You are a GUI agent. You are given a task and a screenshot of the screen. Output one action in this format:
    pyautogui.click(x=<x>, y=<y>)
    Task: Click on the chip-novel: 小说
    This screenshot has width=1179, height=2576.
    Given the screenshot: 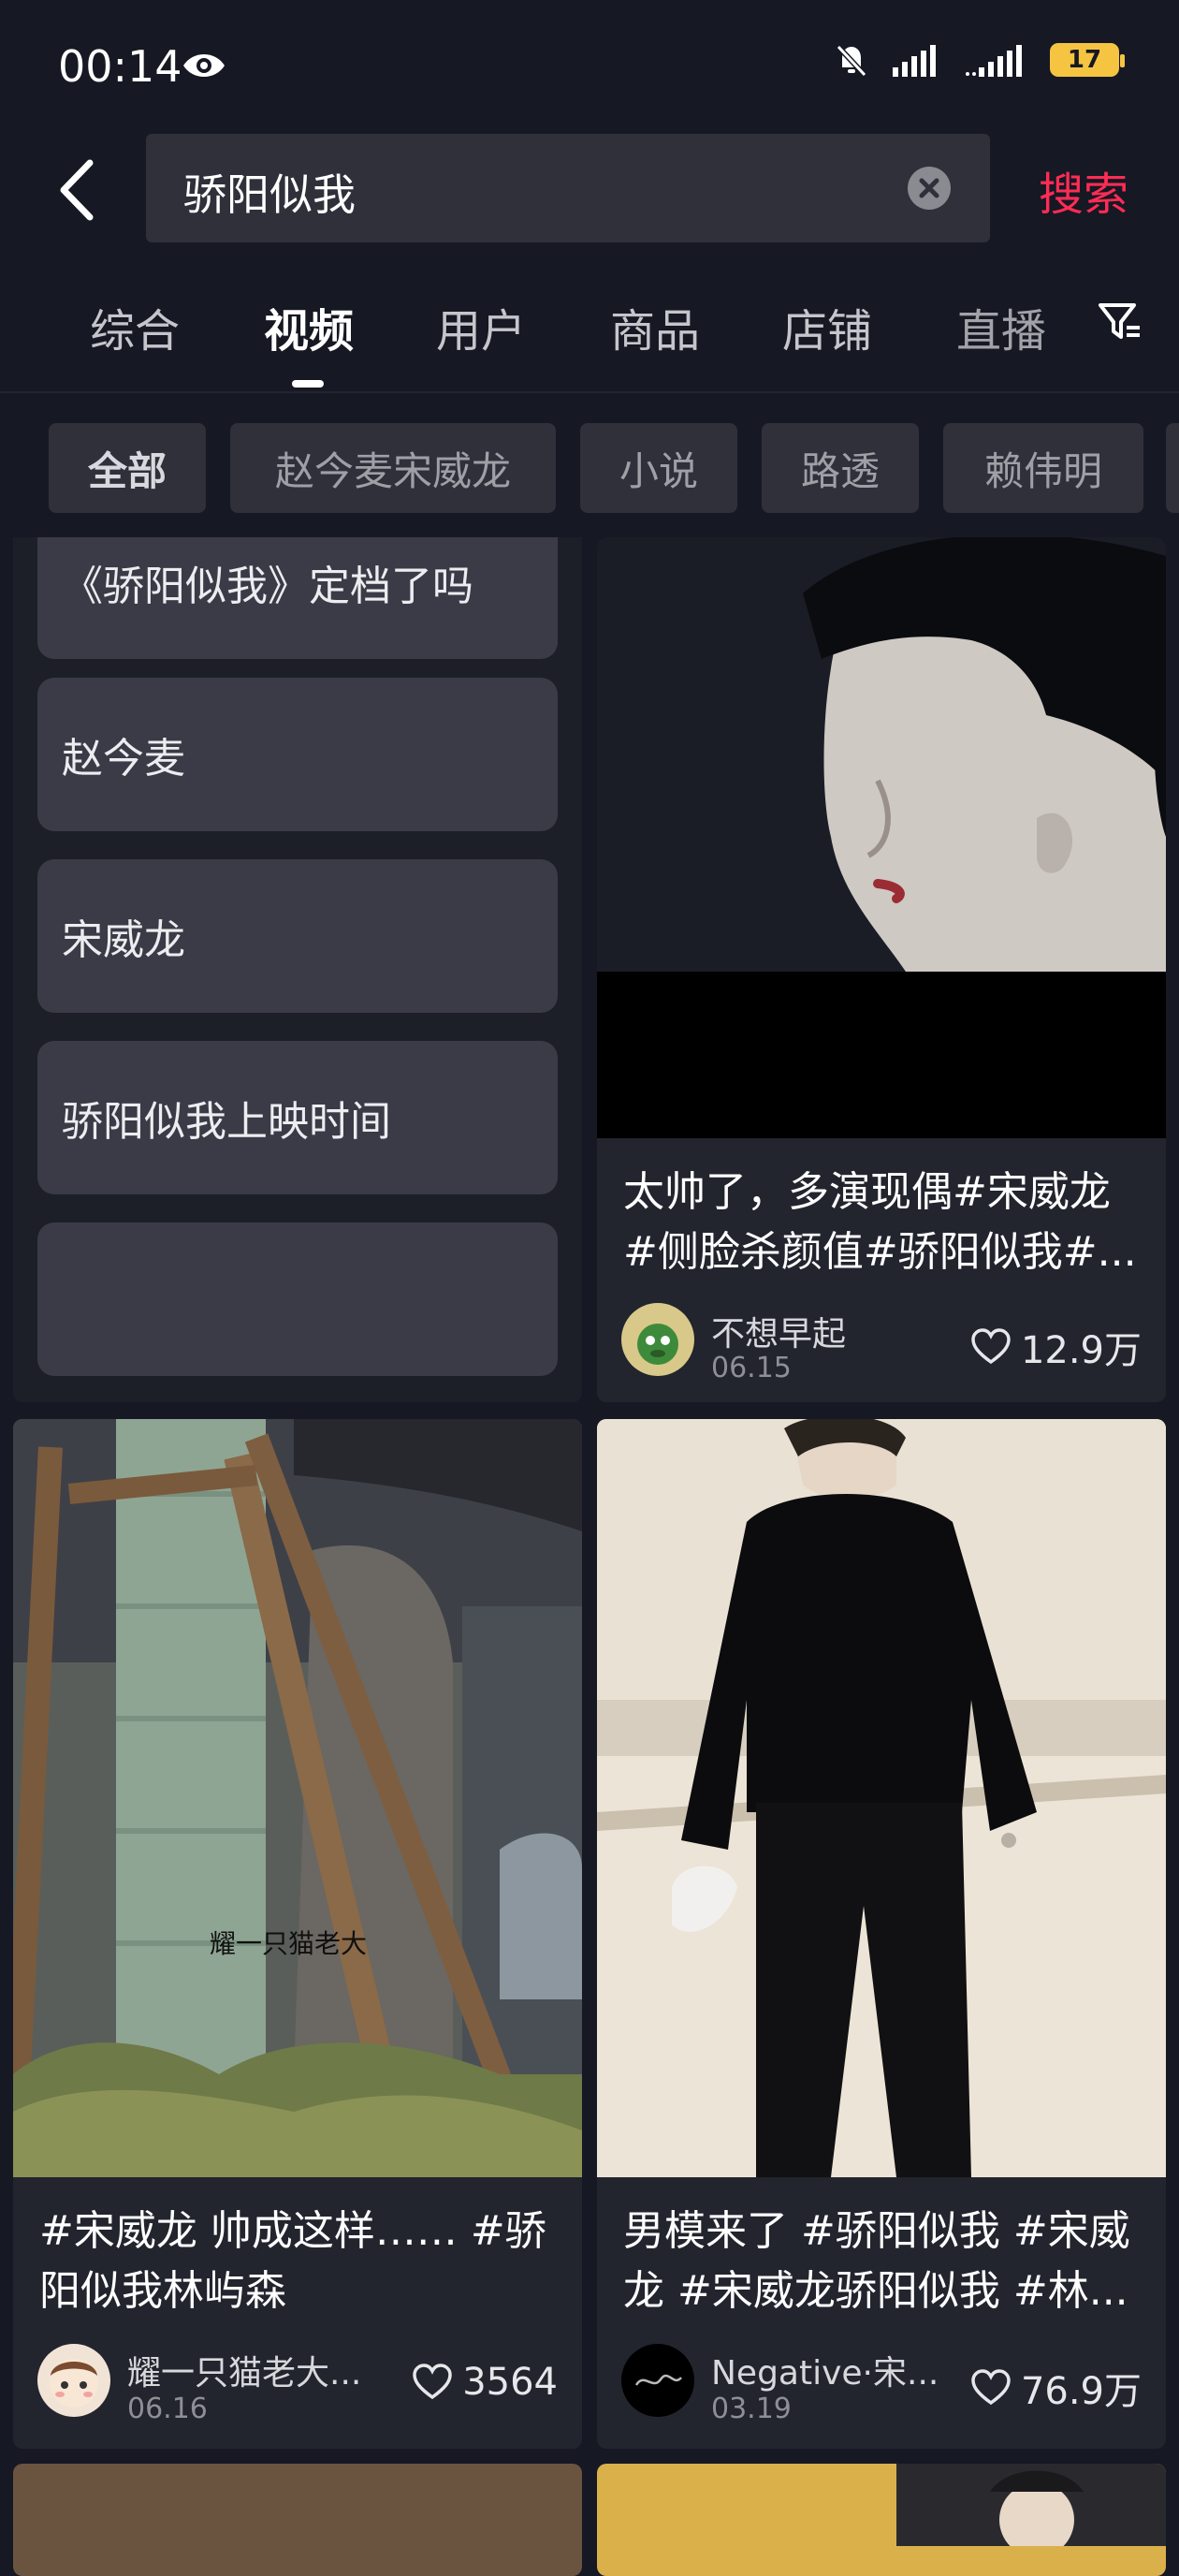 What is the action you would take?
    pyautogui.click(x=658, y=468)
    